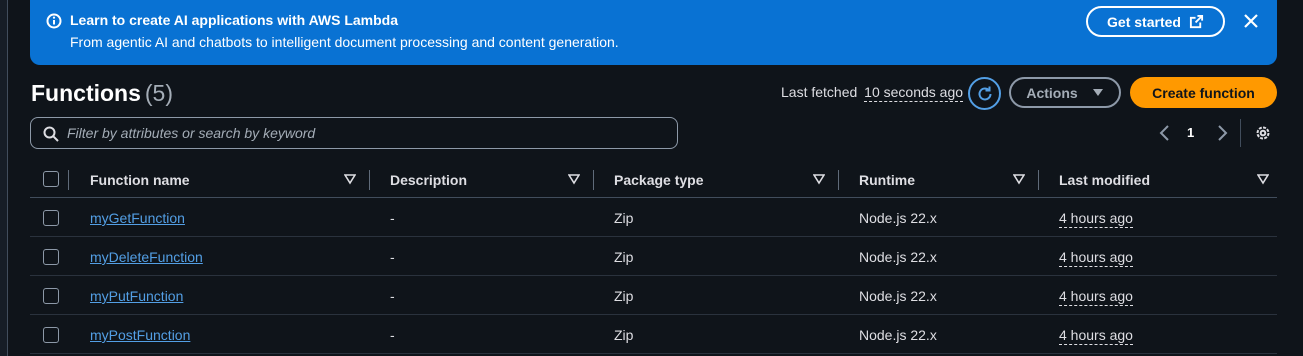  Describe the element at coordinates (1263, 133) in the screenshot. I see `gear-icon` at that location.